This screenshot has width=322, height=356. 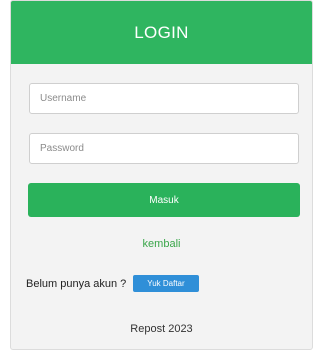 I want to click on login-submit-button: Masuk, so click(x=164, y=200).